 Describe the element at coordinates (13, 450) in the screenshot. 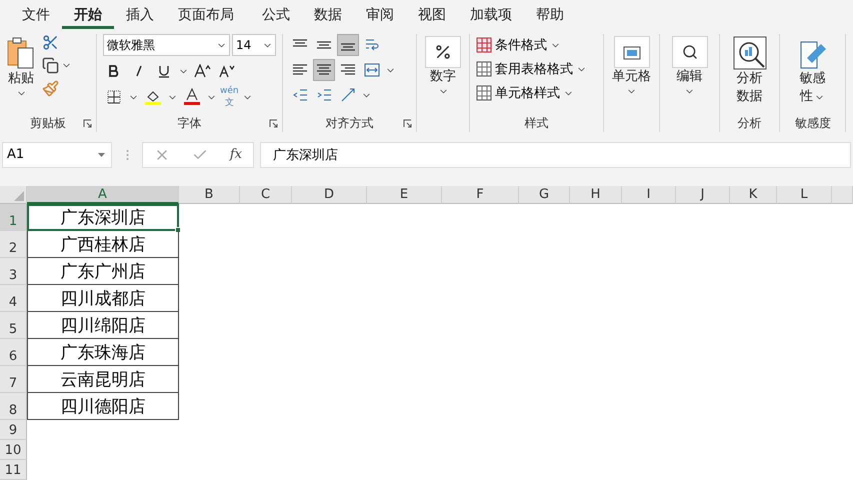

I see `row-header: 10` at that location.